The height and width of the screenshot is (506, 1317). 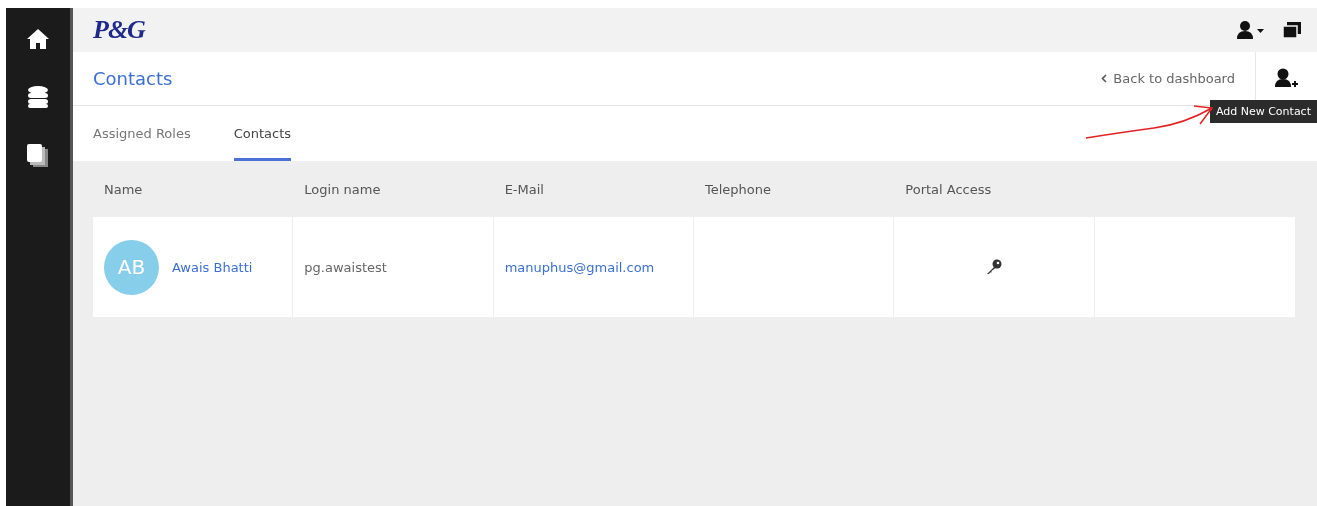 I want to click on tab: Assigned Roles, so click(x=142, y=135).